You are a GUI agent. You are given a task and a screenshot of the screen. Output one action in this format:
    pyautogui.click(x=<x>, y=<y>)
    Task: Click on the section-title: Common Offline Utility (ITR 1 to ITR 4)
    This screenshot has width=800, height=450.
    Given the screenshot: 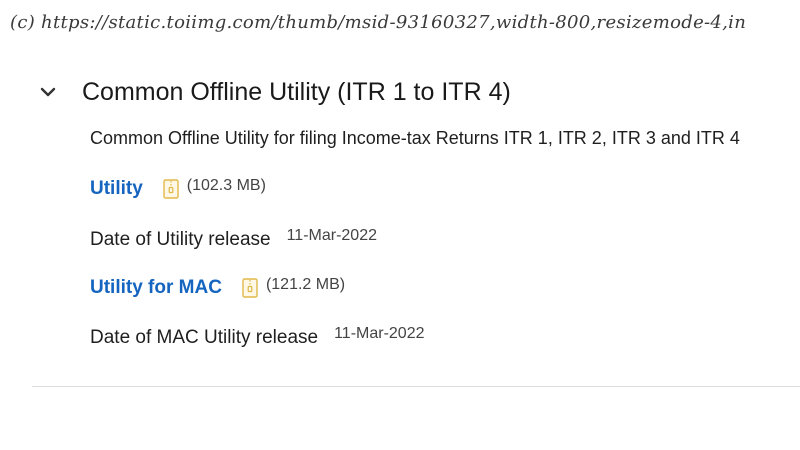 What is the action you would take?
    pyautogui.click(x=296, y=92)
    